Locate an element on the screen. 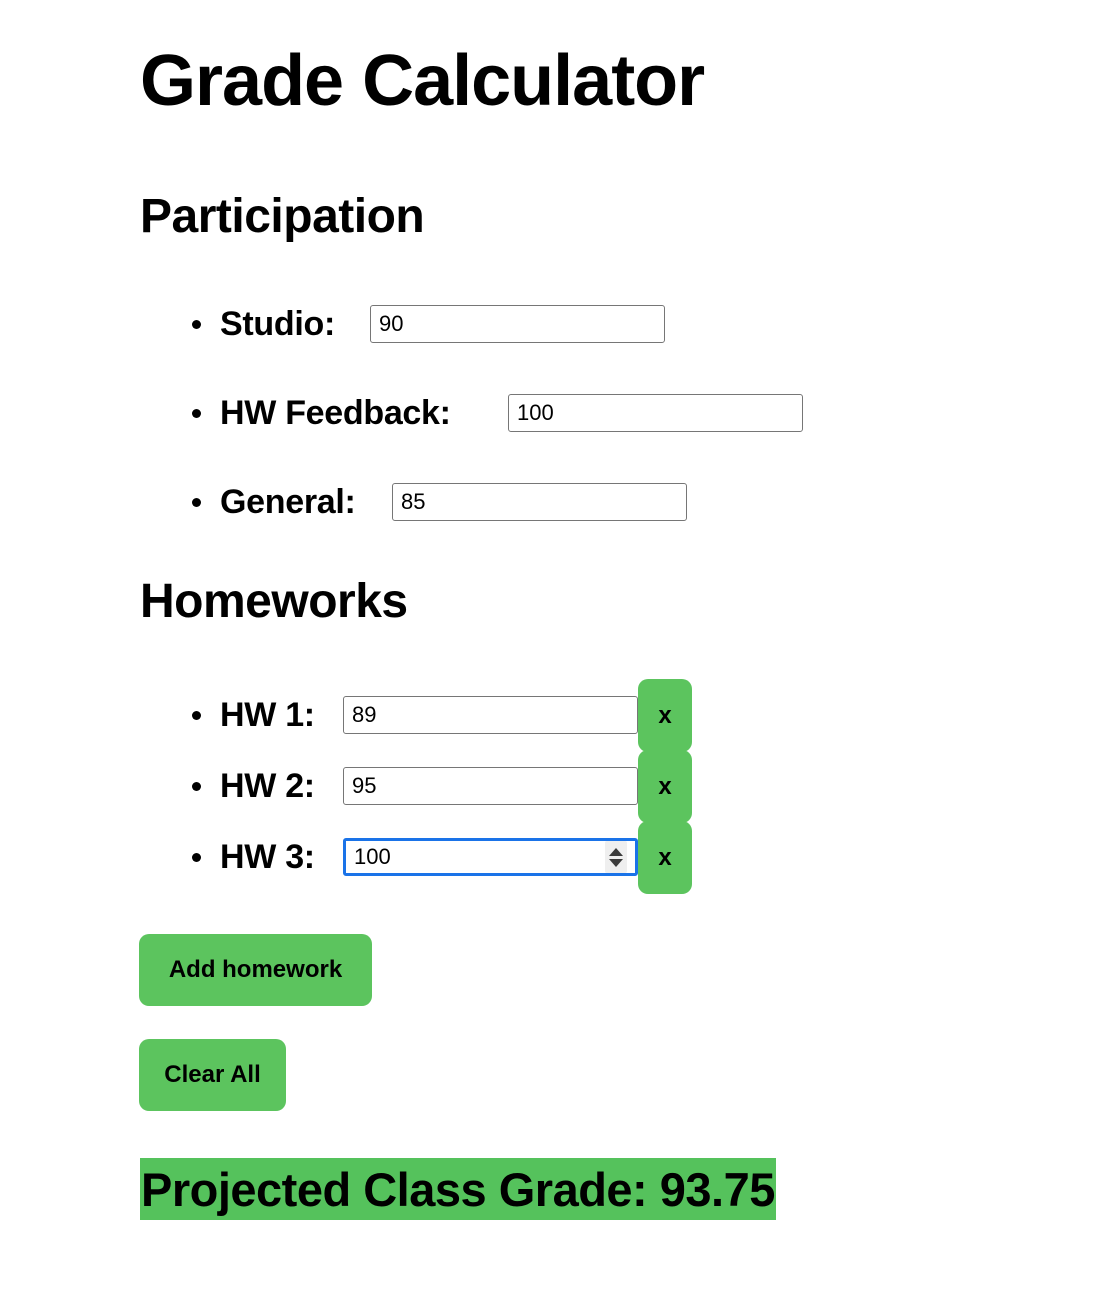 Image resolution: width=1094 pixels, height=1290 pixels. general-score-input is located at coordinates (539, 502).